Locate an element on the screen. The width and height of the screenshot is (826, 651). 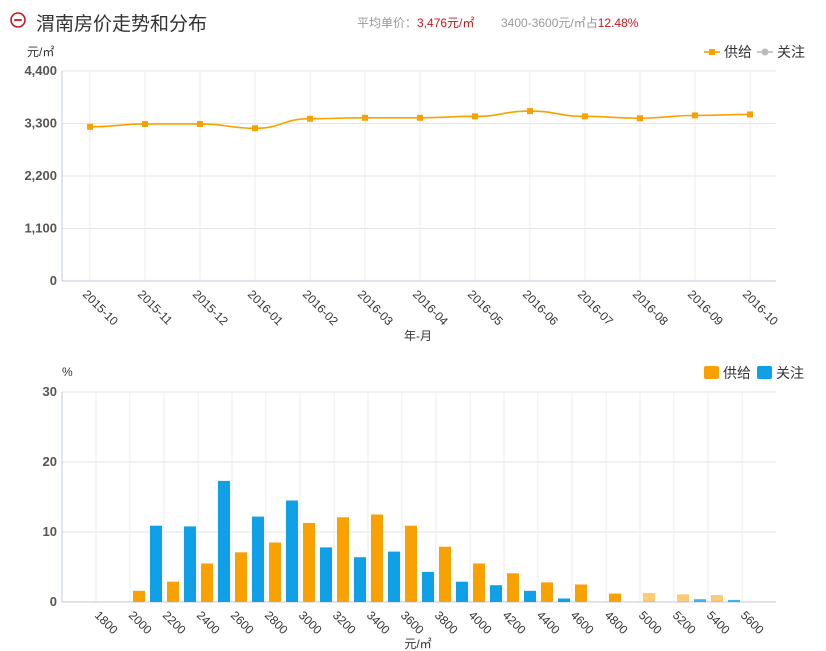
x-tick-label: 2016-05 is located at coordinates (485, 307).